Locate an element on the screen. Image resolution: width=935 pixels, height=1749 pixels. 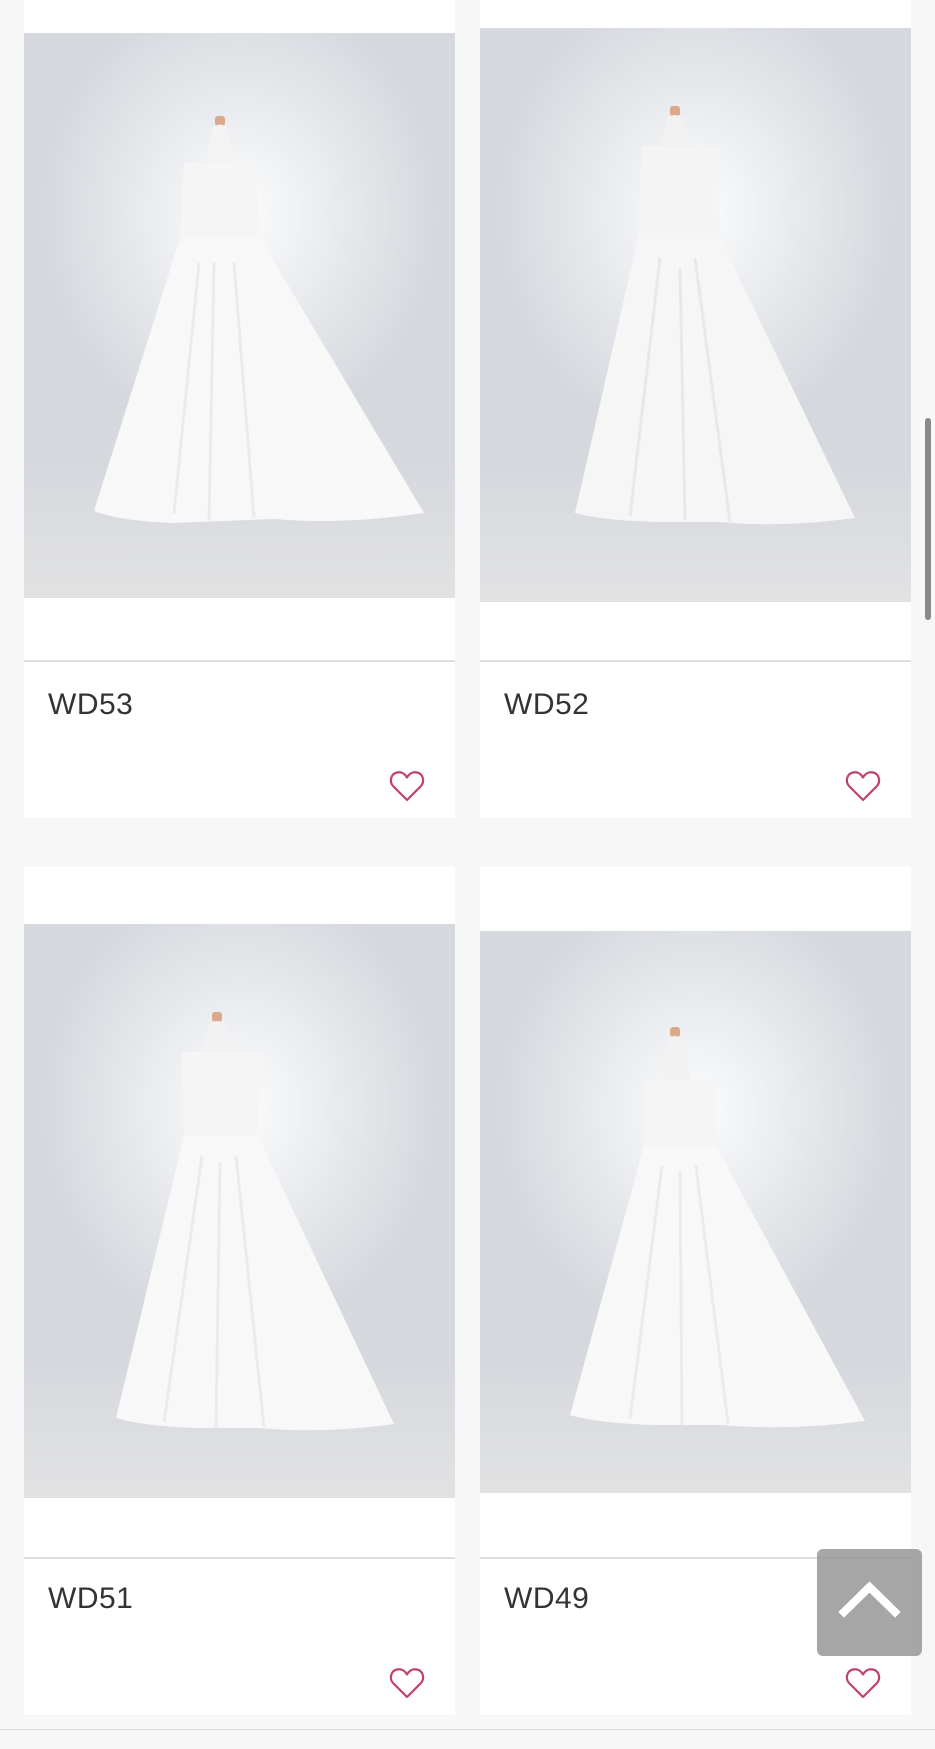
scroll-to-top-button is located at coordinates (869, 1602).